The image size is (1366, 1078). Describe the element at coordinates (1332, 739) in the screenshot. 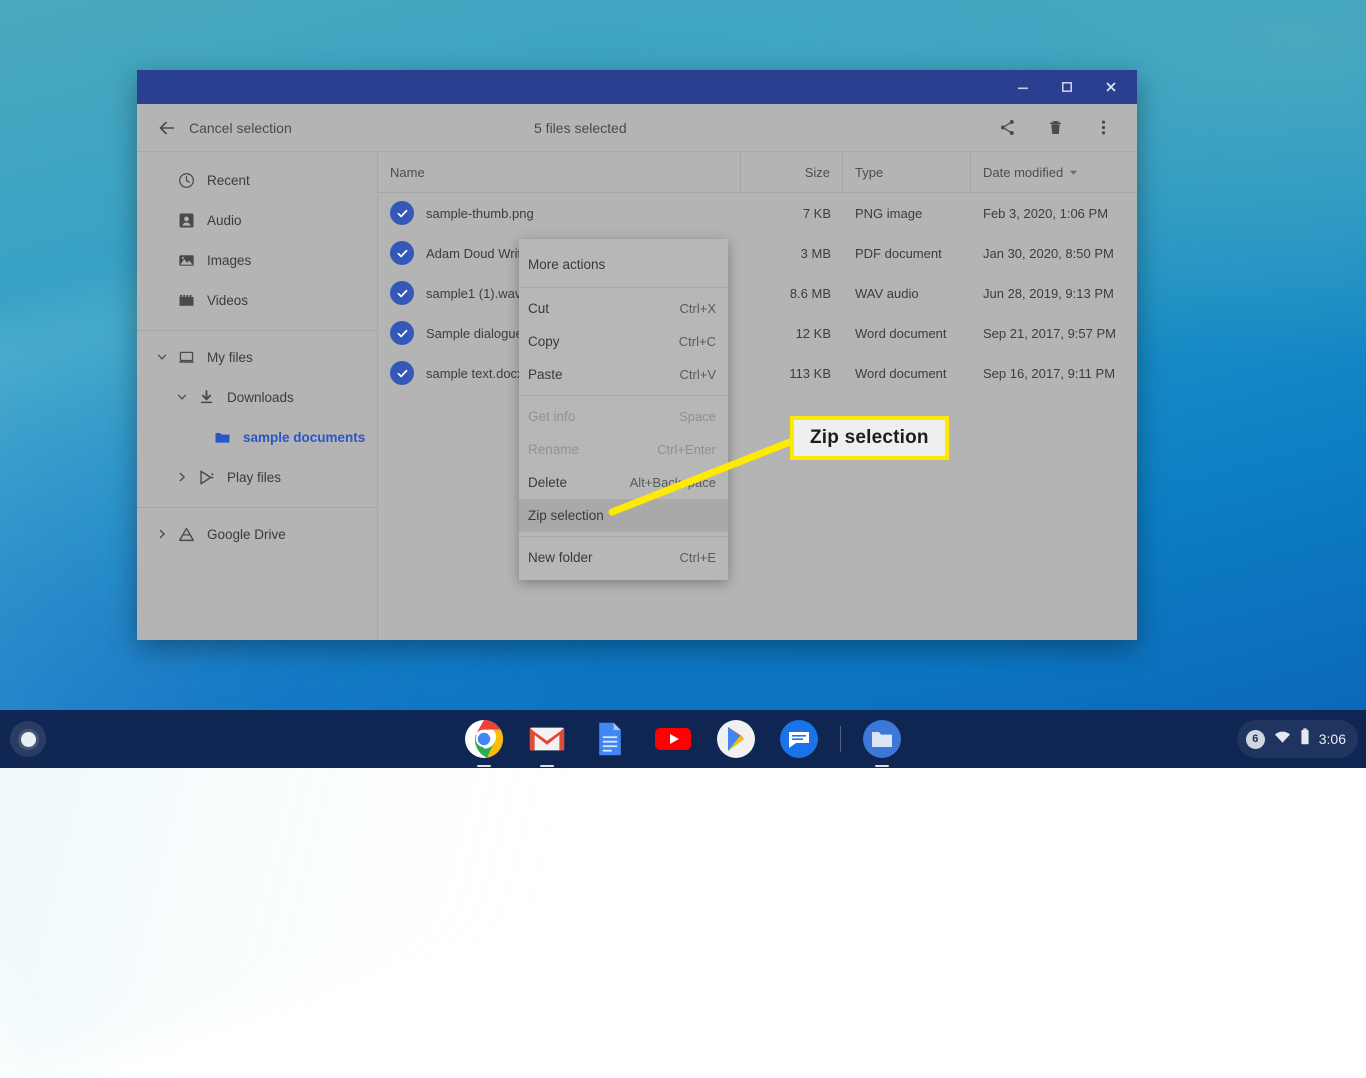

I see `clock-time: 3:06` at that location.